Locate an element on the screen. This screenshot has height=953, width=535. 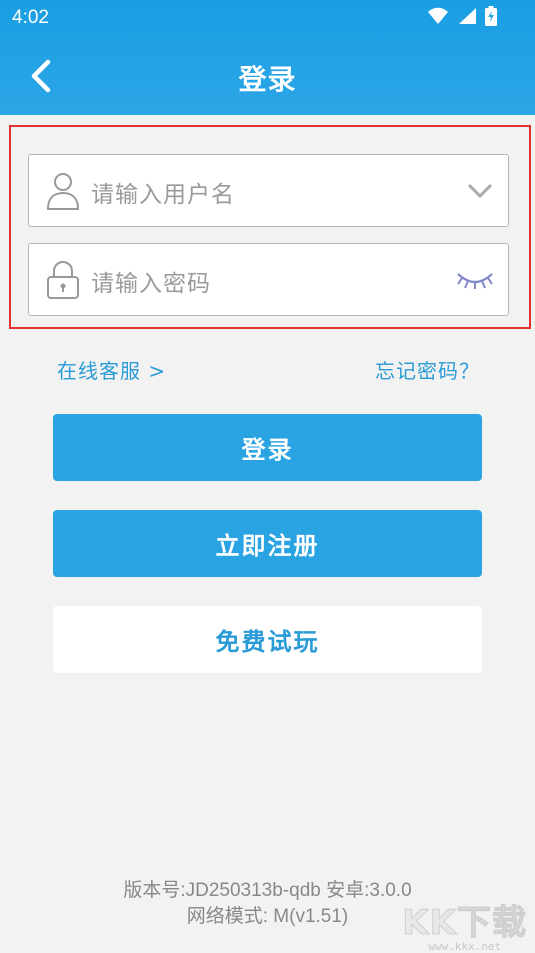
wifi-icon is located at coordinates (438, 15).